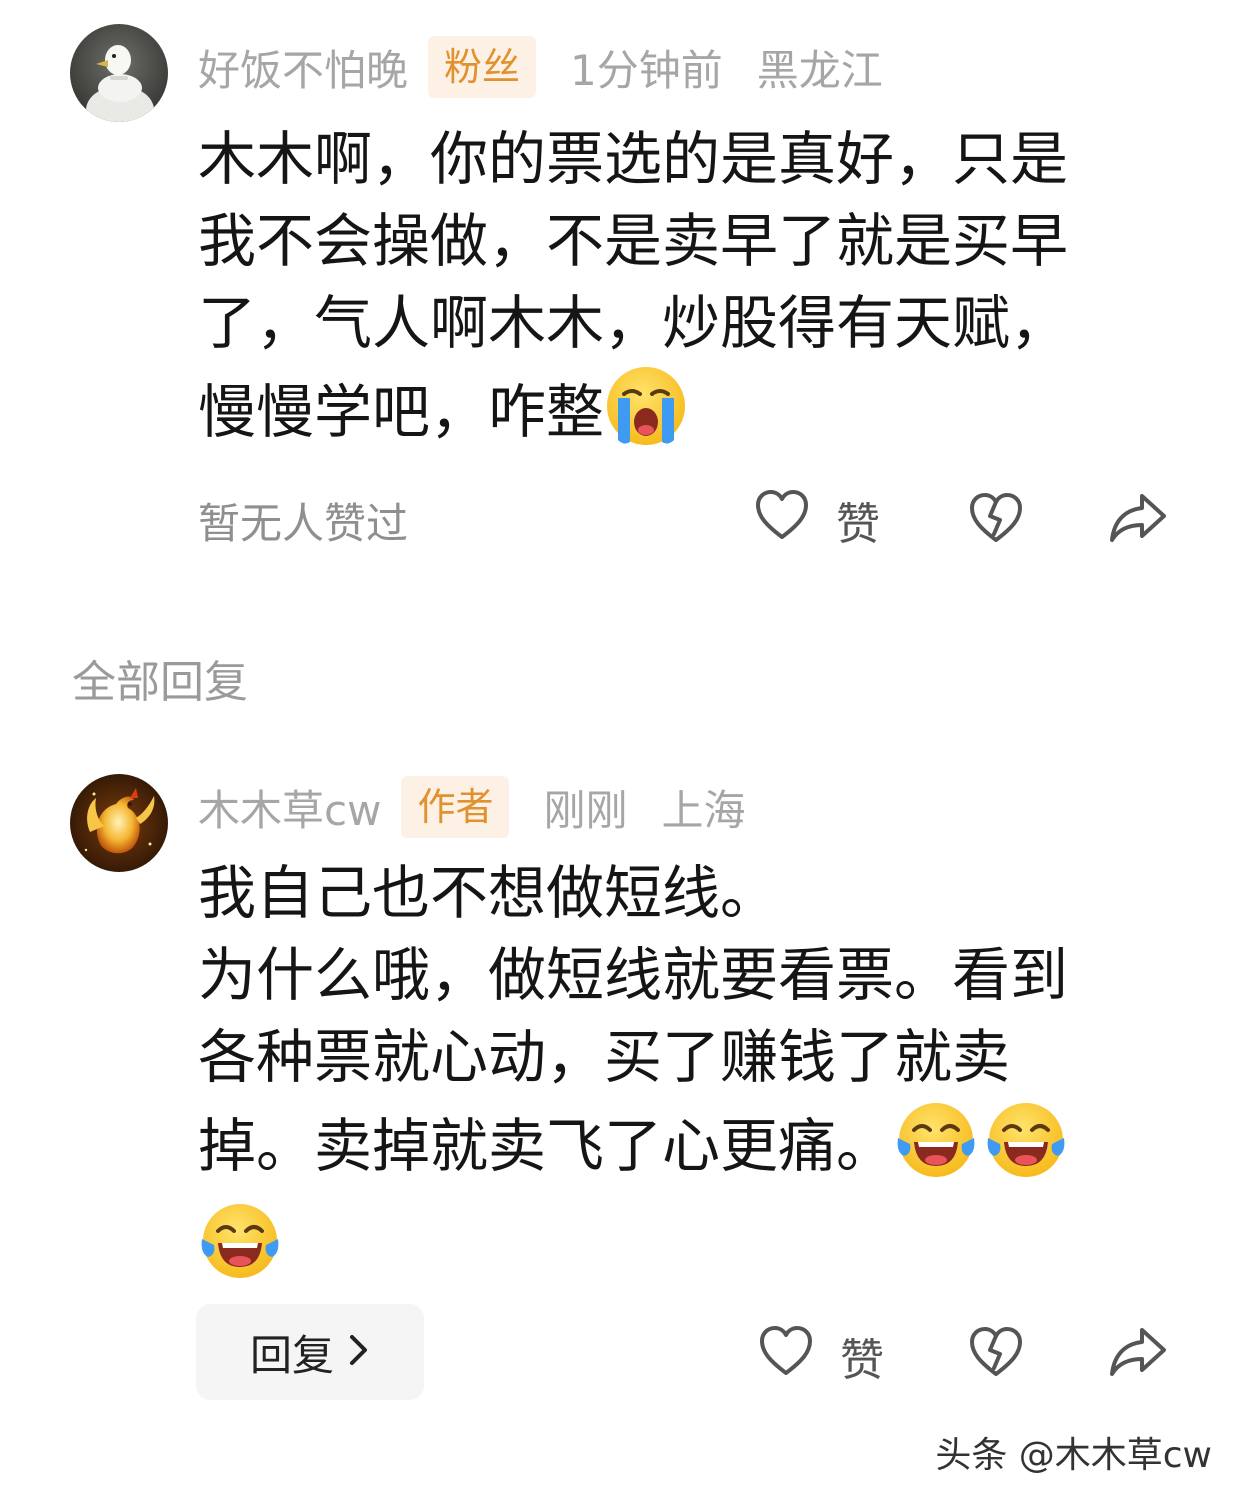  I want to click on reply-time: 刚刚, so click(585, 810).